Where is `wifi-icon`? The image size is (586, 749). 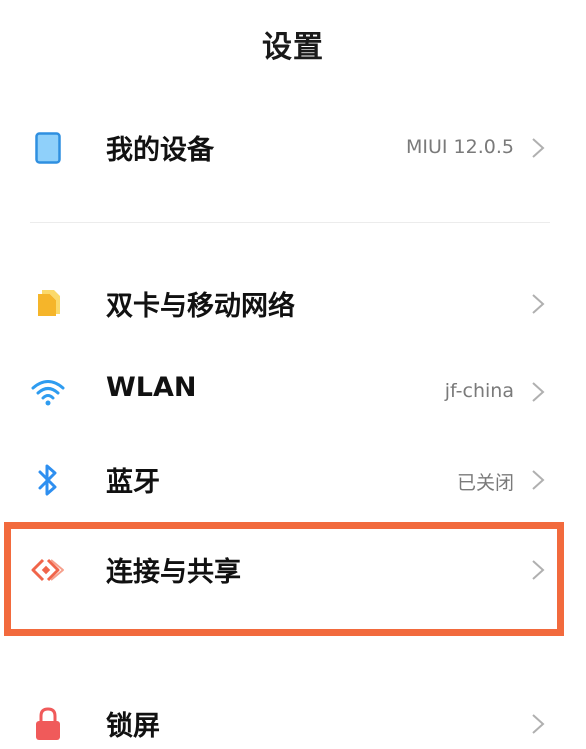
wifi-icon is located at coordinates (48, 392).